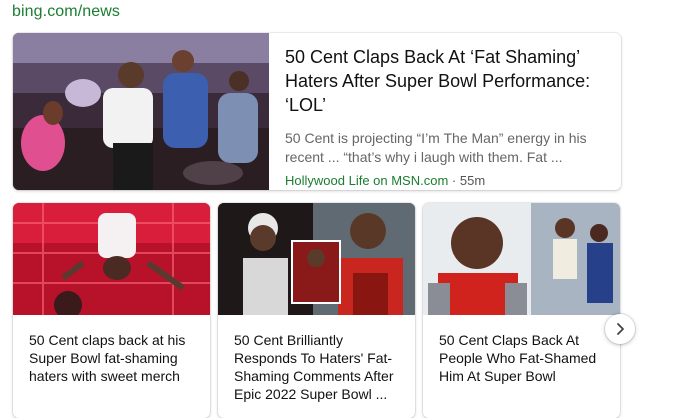 The width and height of the screenshot is (689, 418). I want to click on featured-thumbnail, so click(141, 111).